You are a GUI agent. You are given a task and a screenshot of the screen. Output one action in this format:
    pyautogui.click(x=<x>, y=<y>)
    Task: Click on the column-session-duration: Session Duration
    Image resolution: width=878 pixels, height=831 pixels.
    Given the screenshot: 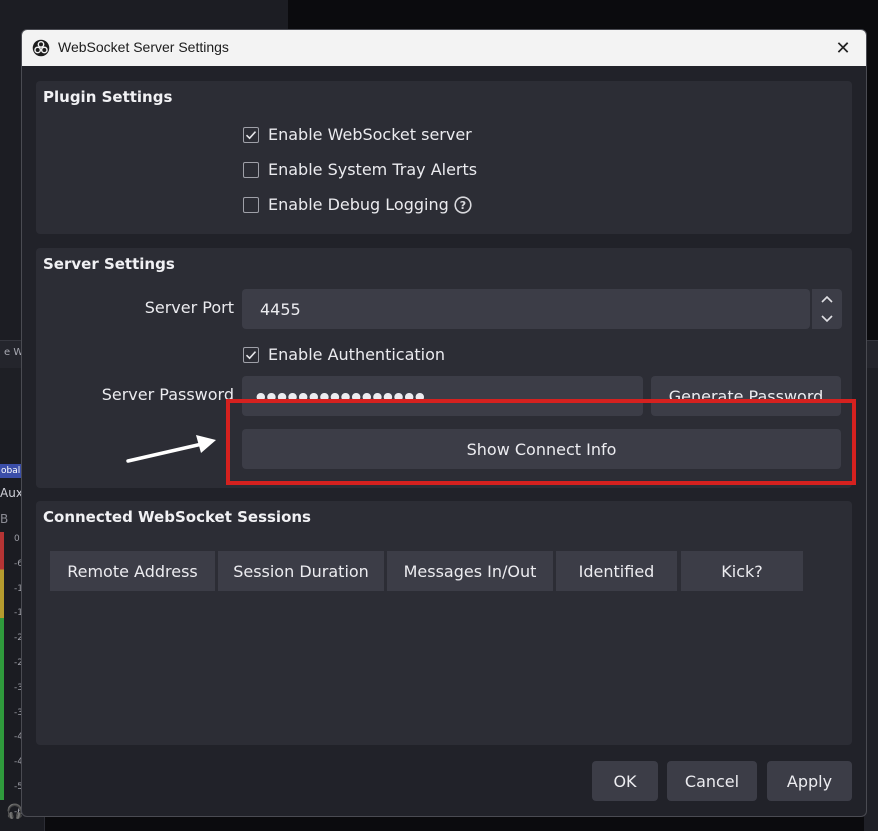 What is the action you would take?
    pyautogui.click(x=301, y=571)
    